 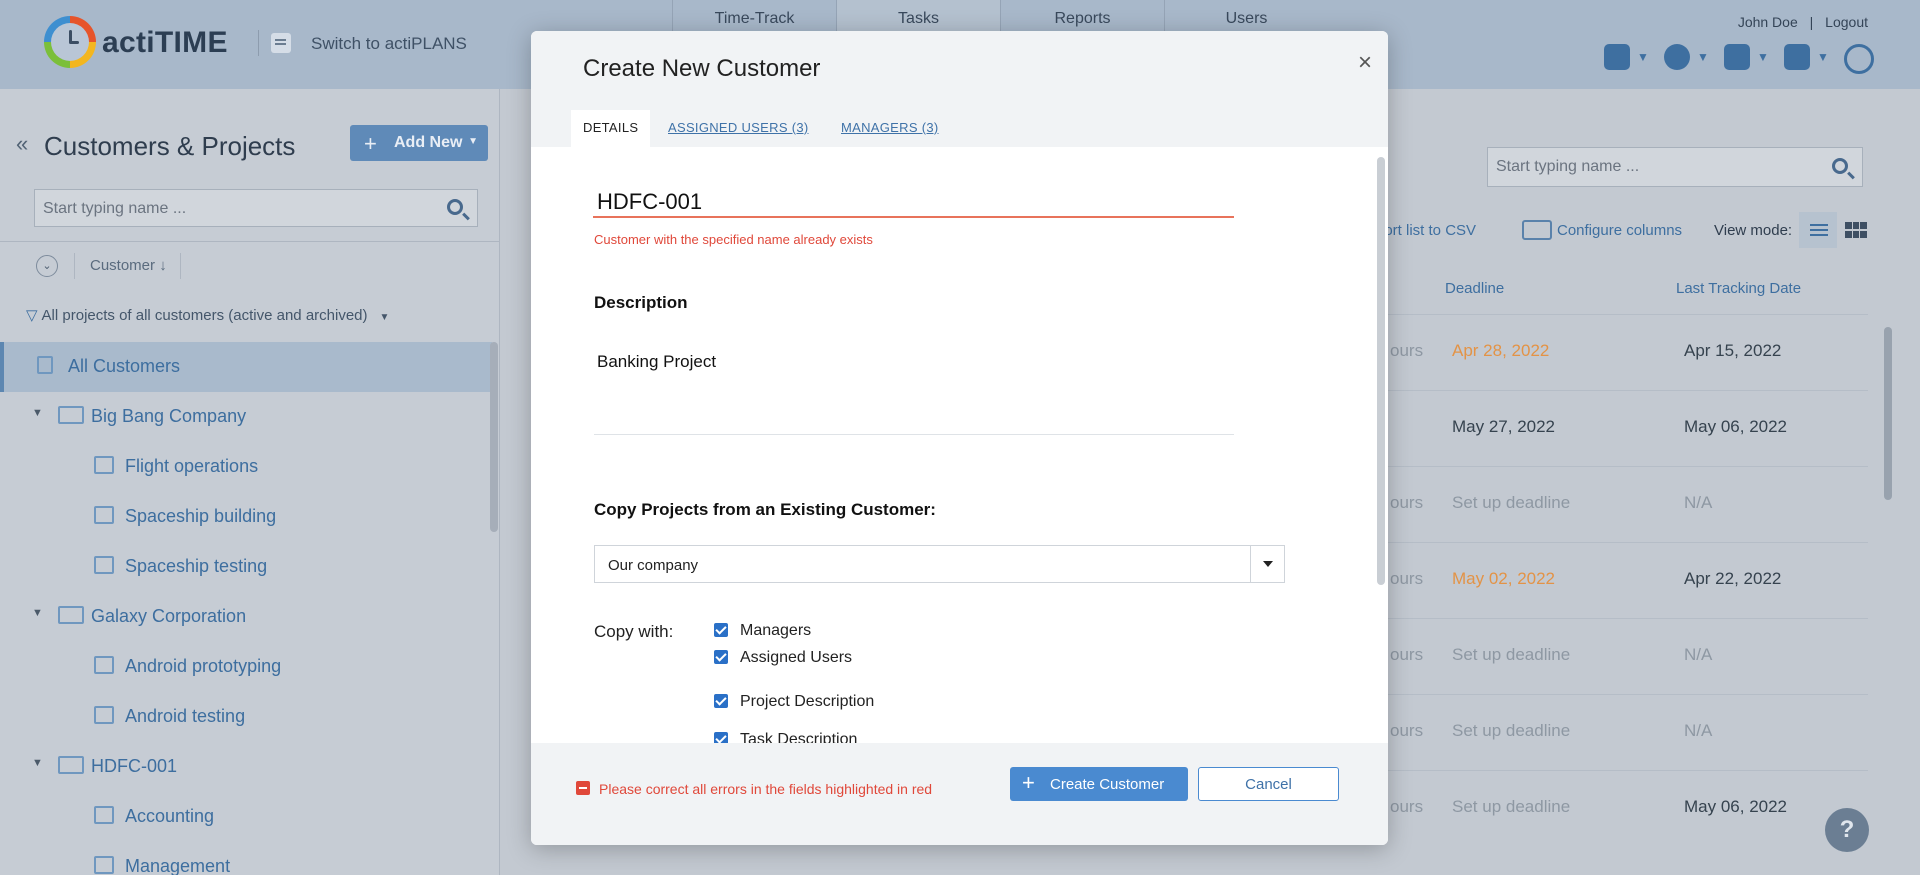 What do you see at coordinates (641, 302) in the screenshot?
I see `description-label: Description` at bounding box center [641, 302].